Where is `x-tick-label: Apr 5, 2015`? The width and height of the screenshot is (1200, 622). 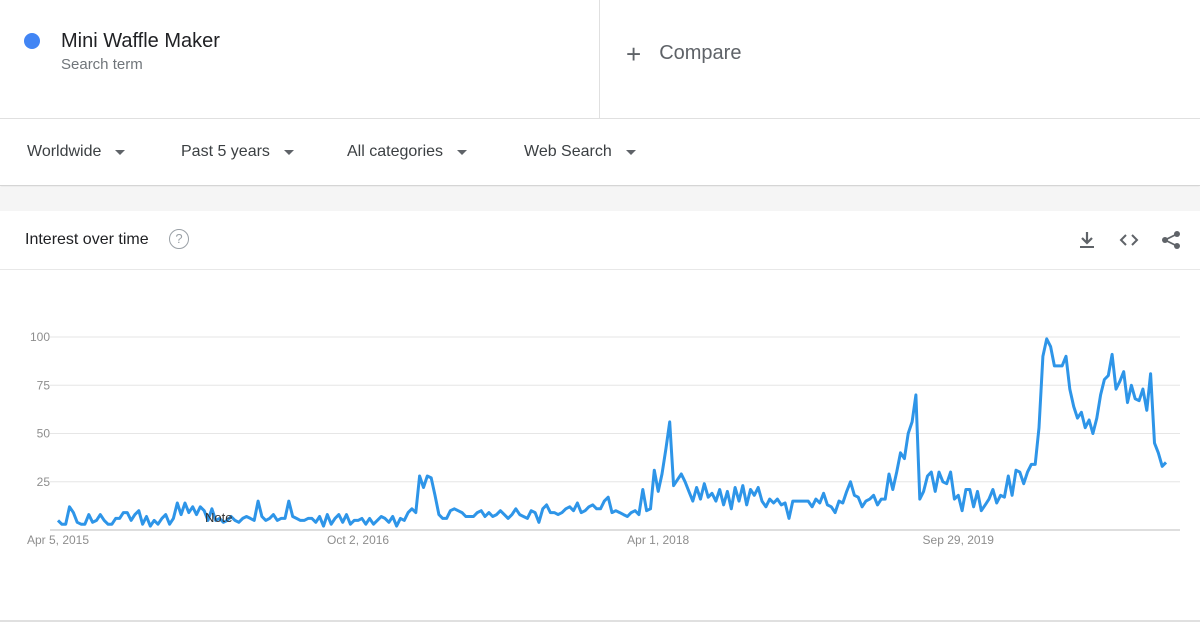 x-tick-label: Apr 5, 2015 is located at coordinates (58, 540).